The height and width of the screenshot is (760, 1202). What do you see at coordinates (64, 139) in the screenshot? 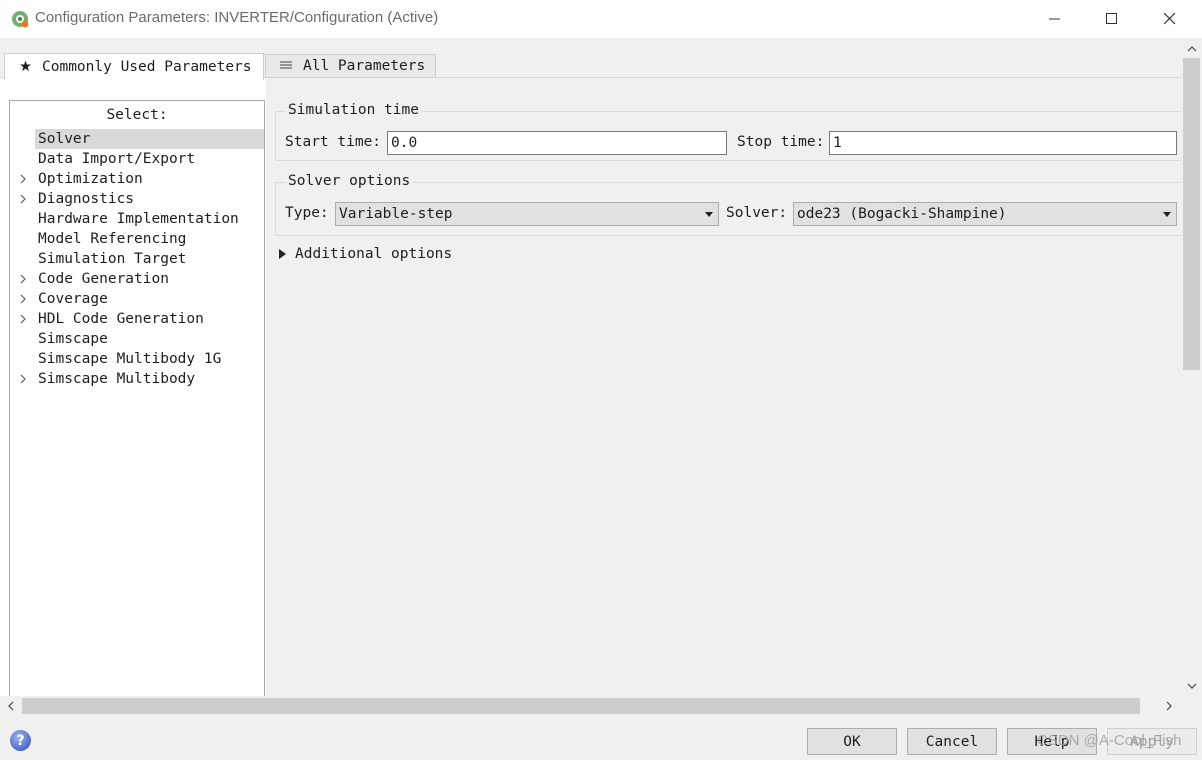
I see `tree-item-label: Solver` at bounding box center [64, 139].